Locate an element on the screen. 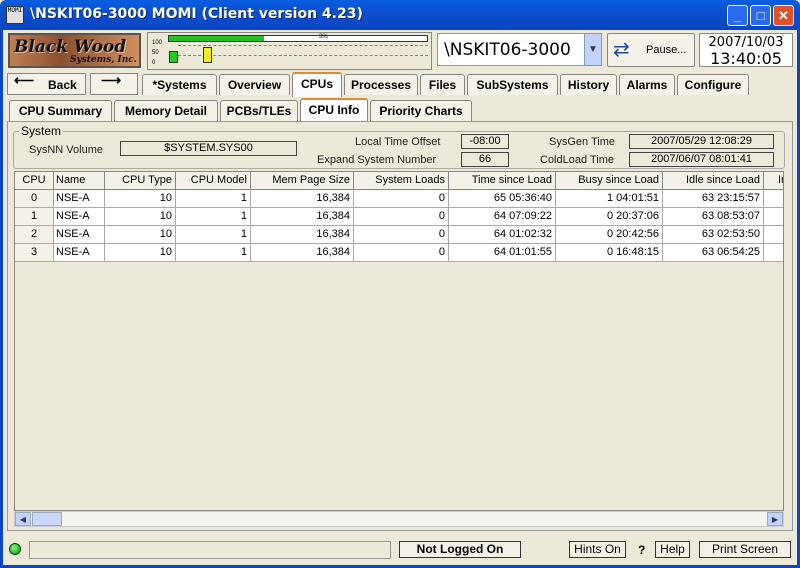  help-button: Help is located at coordinates (672, 549).